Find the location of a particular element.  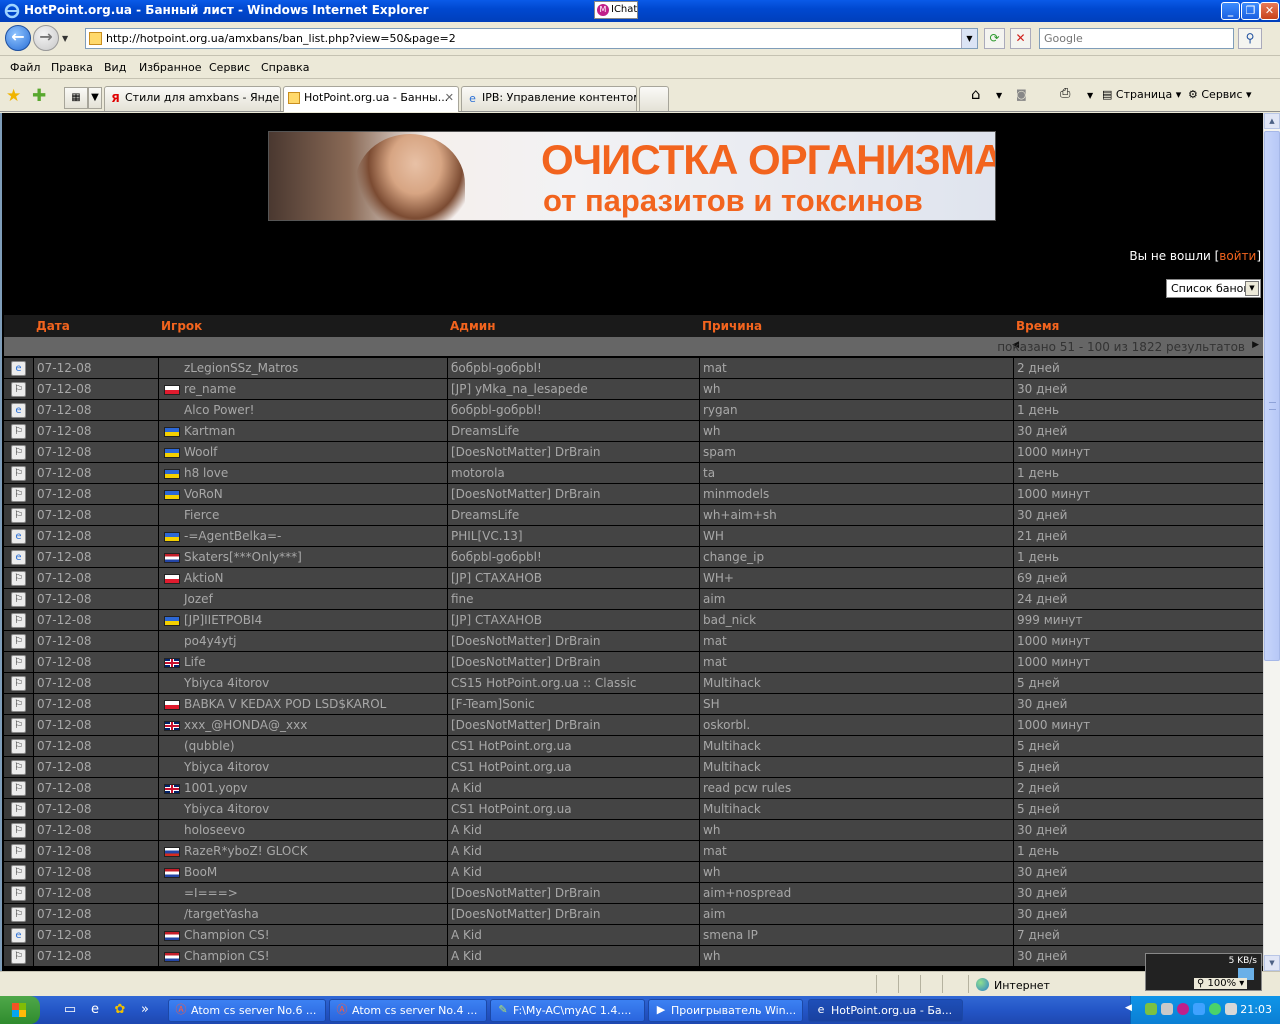

table-row: ⚐ 07-12-08 RazeR*yboZ! GLOCK A Kid mat 1 день is located at coordinates (633, 851).